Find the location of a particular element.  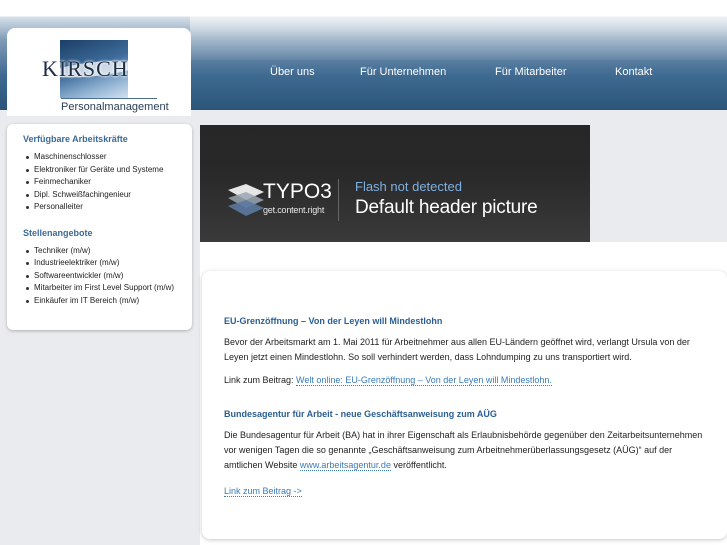

typo3-slogan: get.content.right is located at coordinates (294, 210).